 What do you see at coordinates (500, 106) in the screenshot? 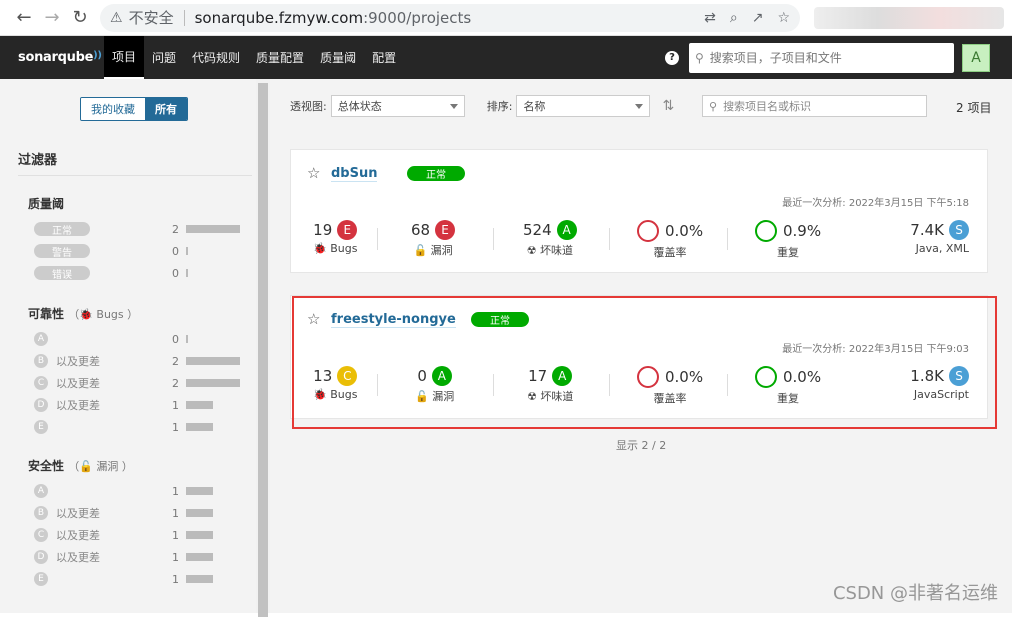
I see `sort-label: 排序:` at bounding box center [500, 106].